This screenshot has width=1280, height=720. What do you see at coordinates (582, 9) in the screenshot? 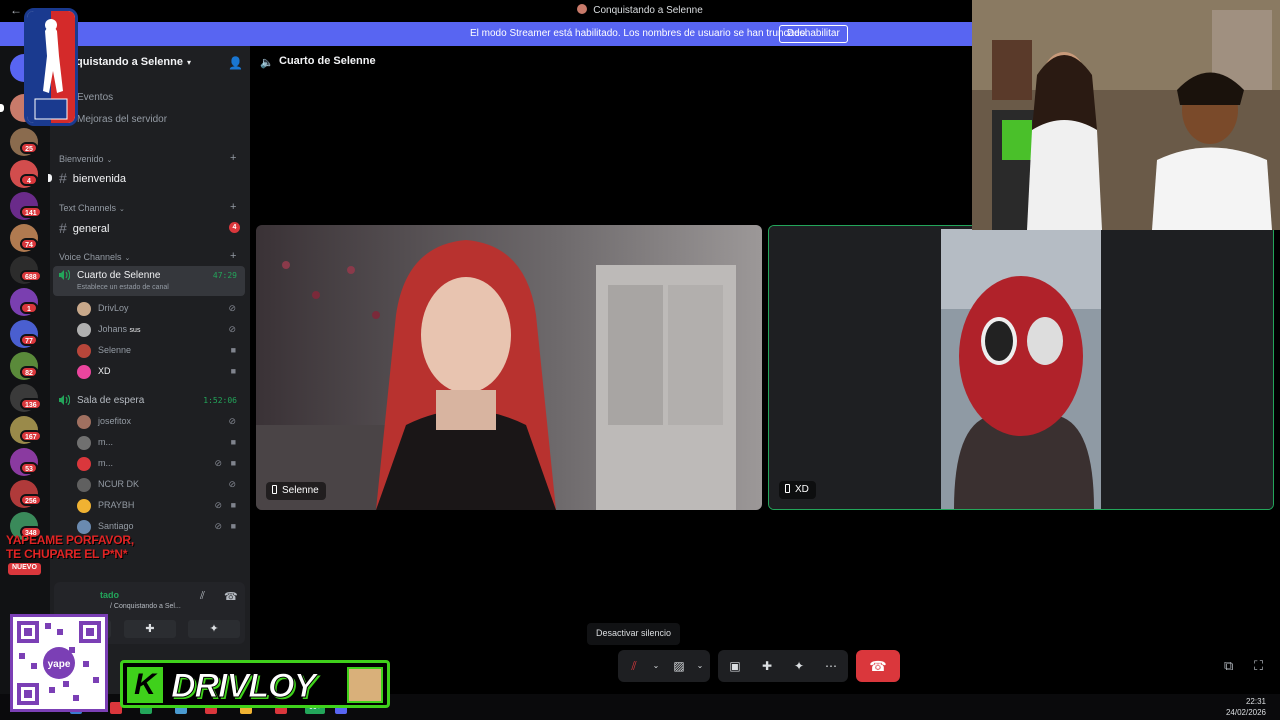
I see `server-avatar-icon` at bounding box center [582, 9].